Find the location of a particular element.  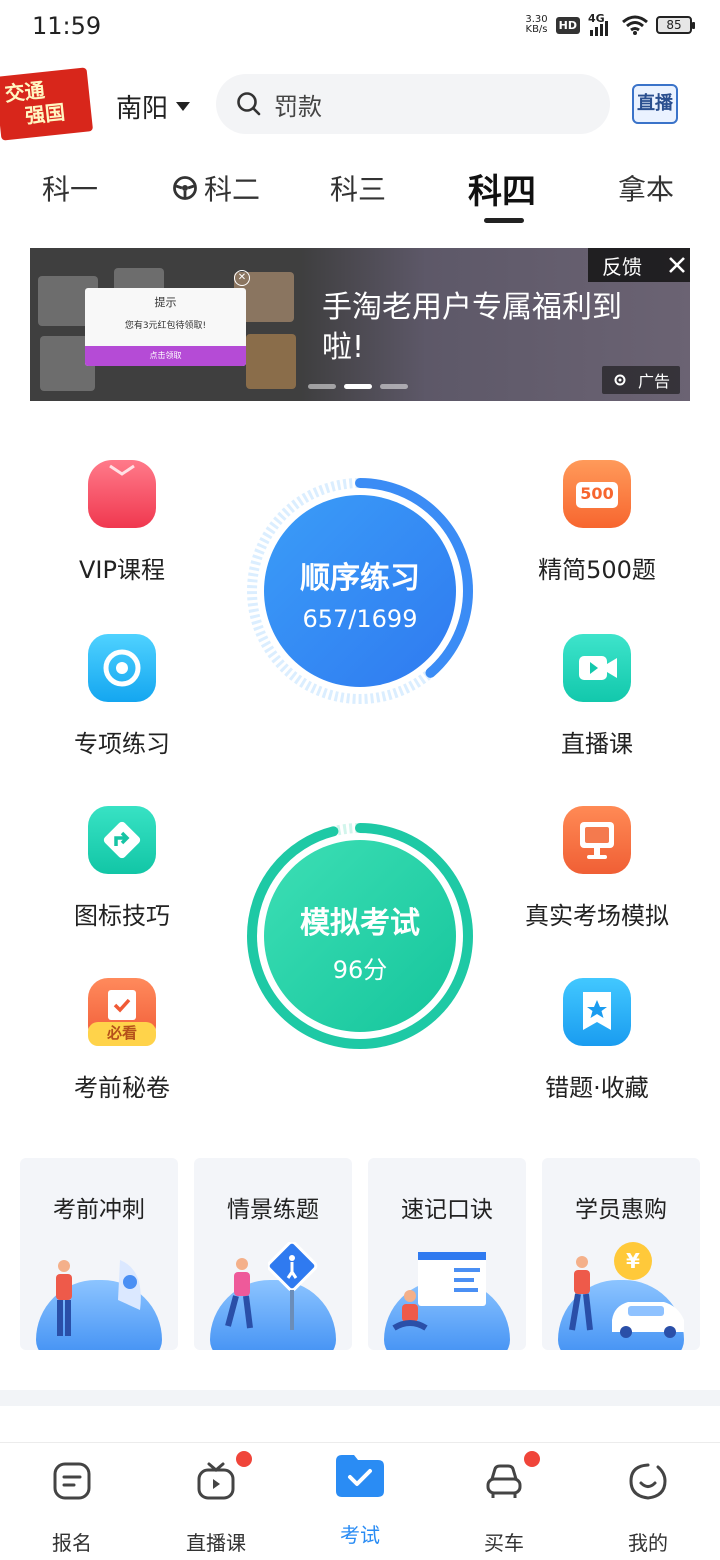

popup-button: 点击领取 is located at coordinates (165, 356).